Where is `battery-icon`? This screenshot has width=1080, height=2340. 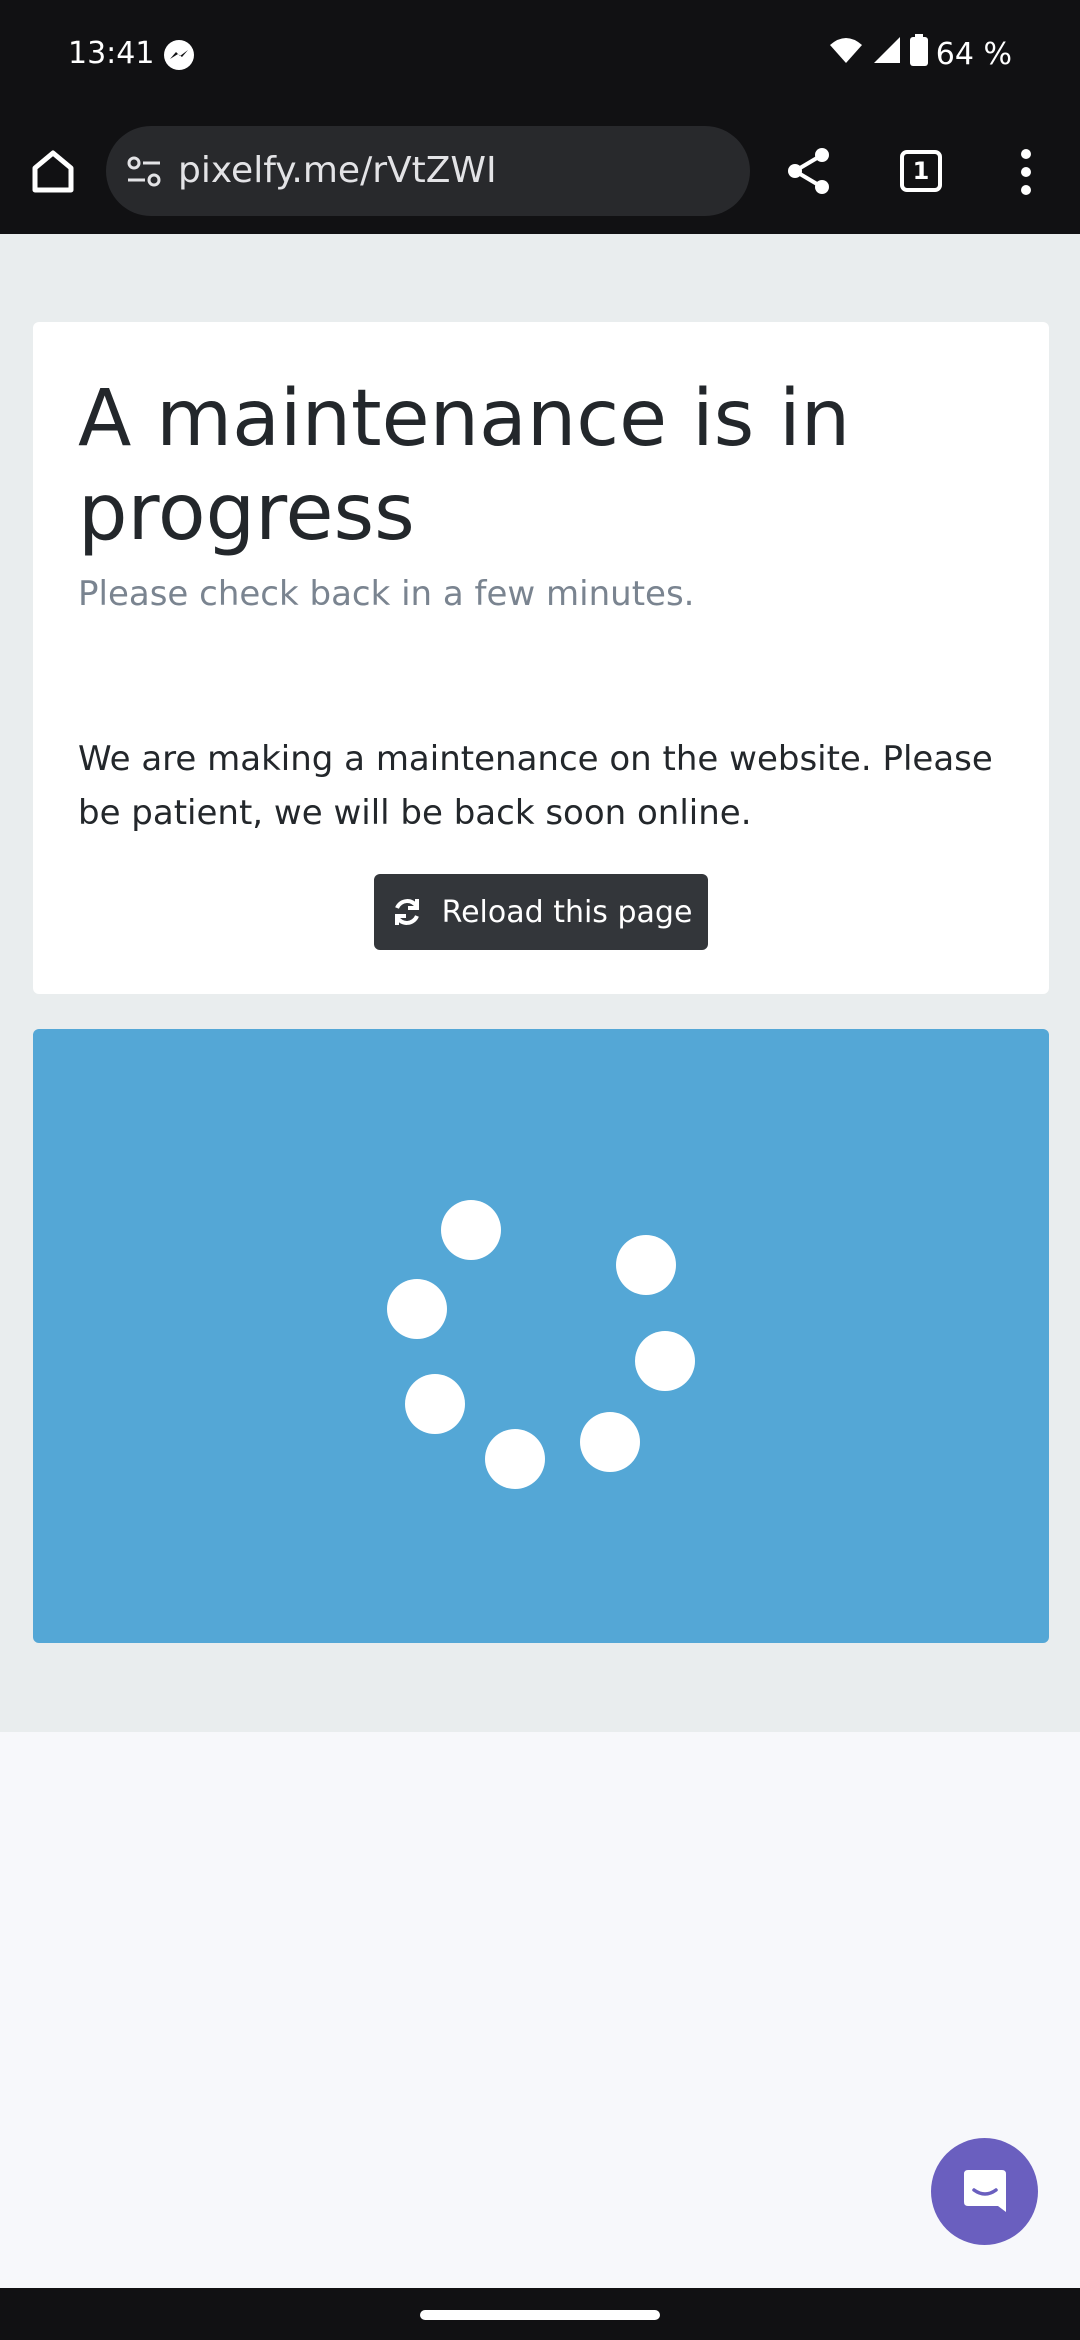
battery-icon is located at coordinates (918, 54).